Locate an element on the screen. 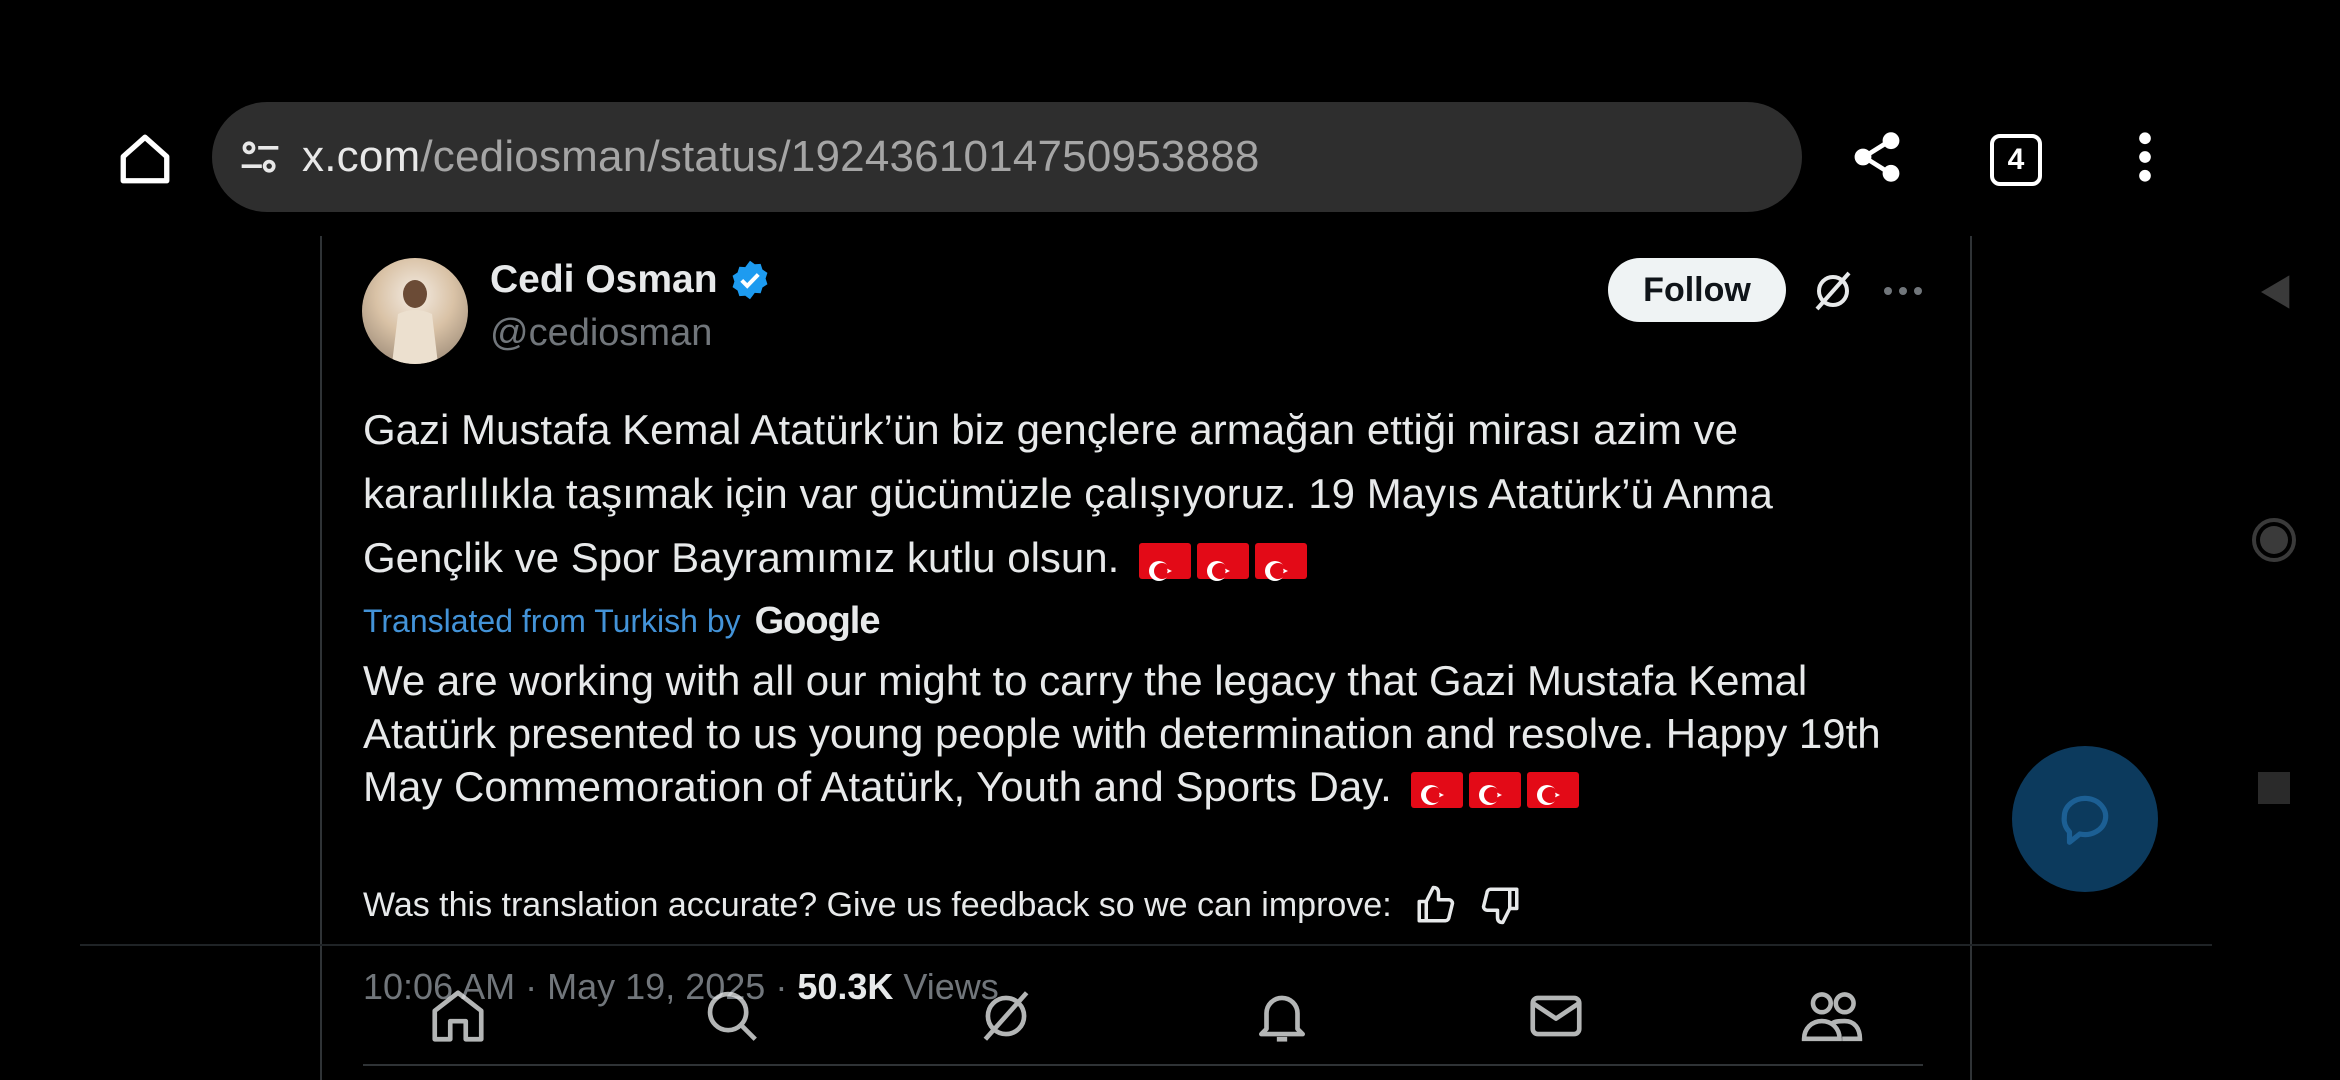 The height and width of the screenshot is (1080, 2340). system-back-icon is located at coordinates (2276, 292).